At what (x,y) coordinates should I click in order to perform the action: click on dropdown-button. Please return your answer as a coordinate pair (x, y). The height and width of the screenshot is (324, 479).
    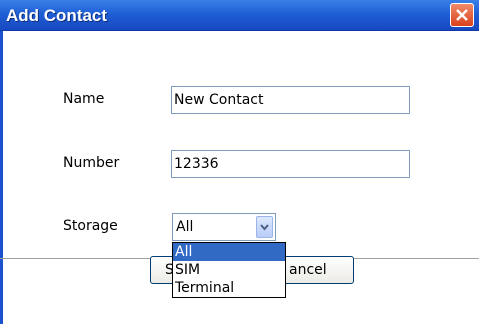
    Looking at the image, I should click on (264, 227).